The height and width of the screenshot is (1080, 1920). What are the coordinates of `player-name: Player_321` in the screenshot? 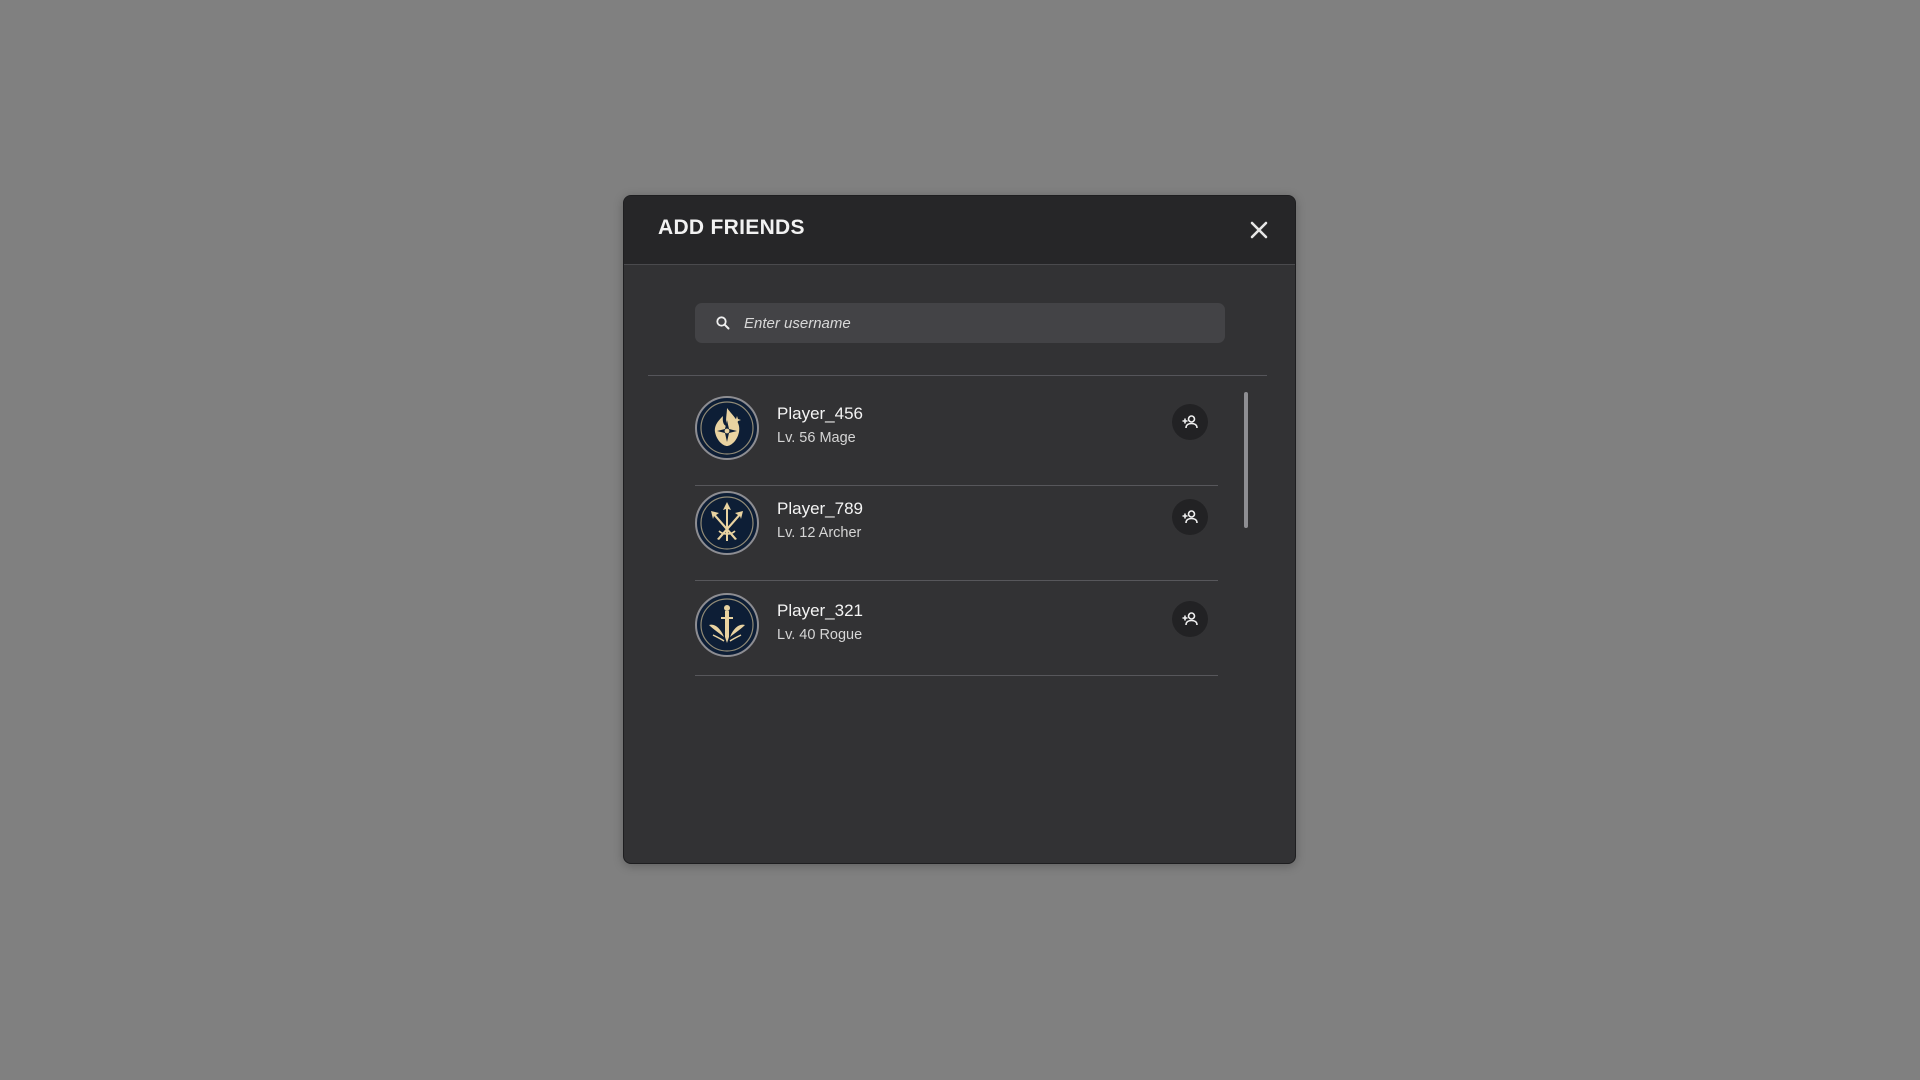 It's located at (820, 610).